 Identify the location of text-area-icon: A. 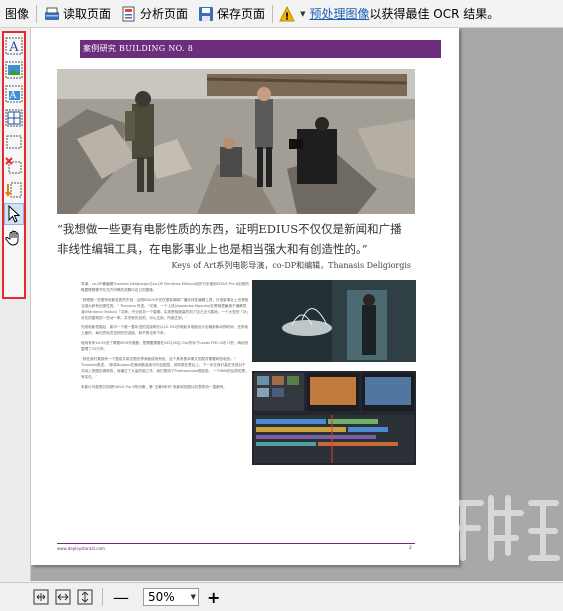
(14, 46).